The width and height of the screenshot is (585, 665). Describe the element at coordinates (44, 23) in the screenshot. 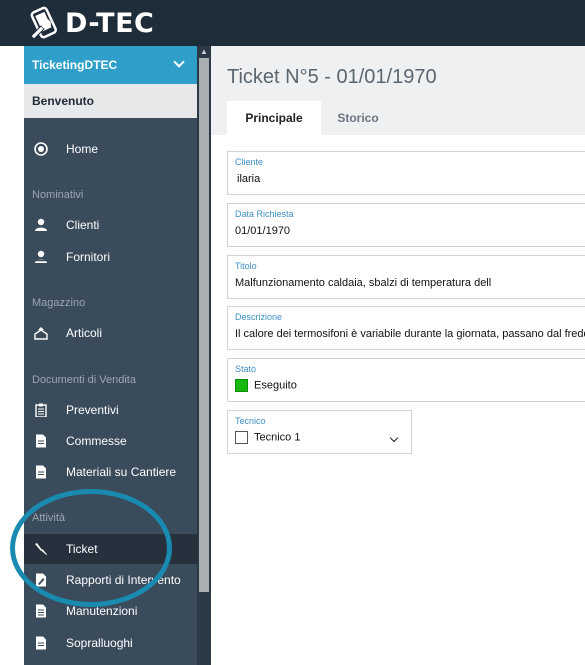

I see `phone-wrench-logo-icon` at that location.